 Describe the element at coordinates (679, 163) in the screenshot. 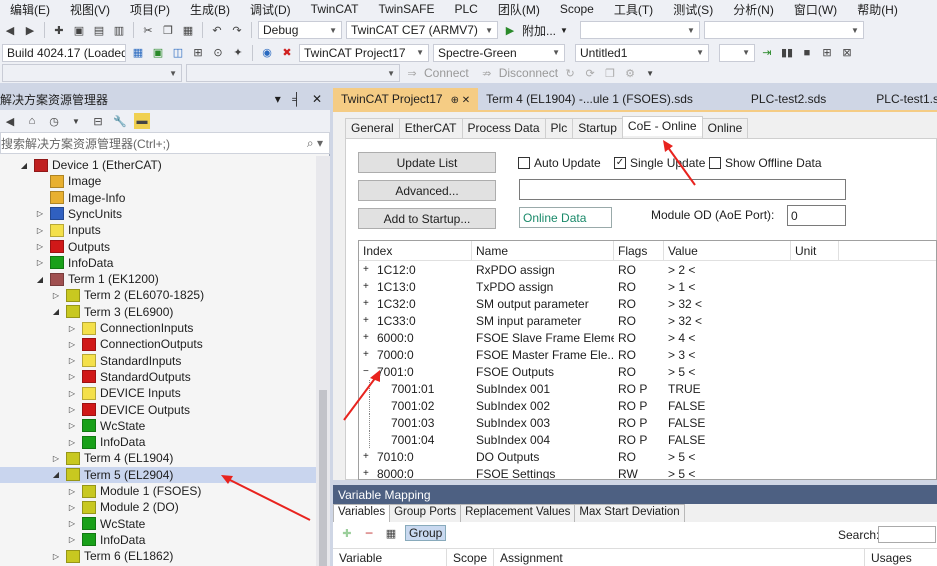

I see `arrow-to-coe-tab` at that location.